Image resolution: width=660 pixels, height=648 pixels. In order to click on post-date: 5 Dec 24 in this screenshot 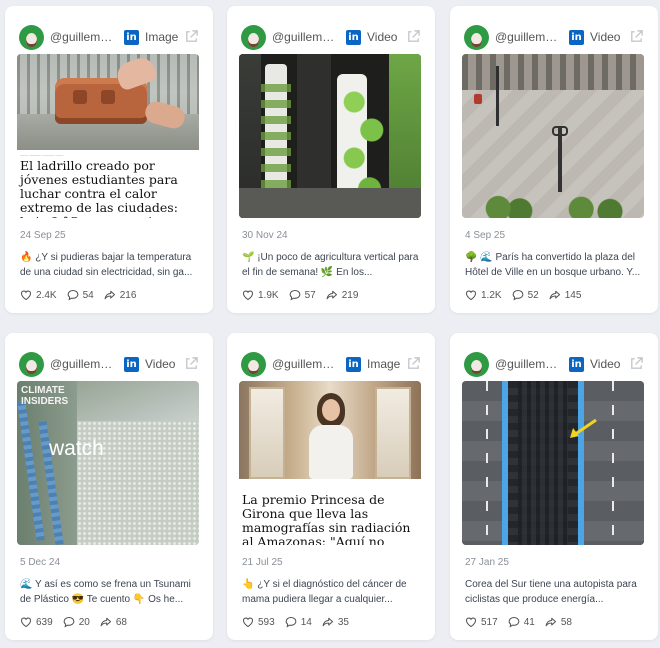, I will do `click(40, 562)`.